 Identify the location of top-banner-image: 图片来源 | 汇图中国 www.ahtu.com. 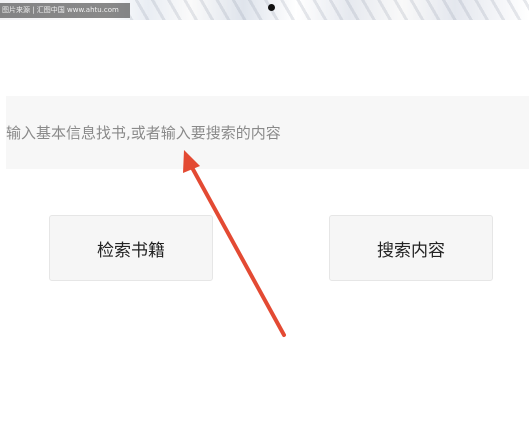
(264, 10).